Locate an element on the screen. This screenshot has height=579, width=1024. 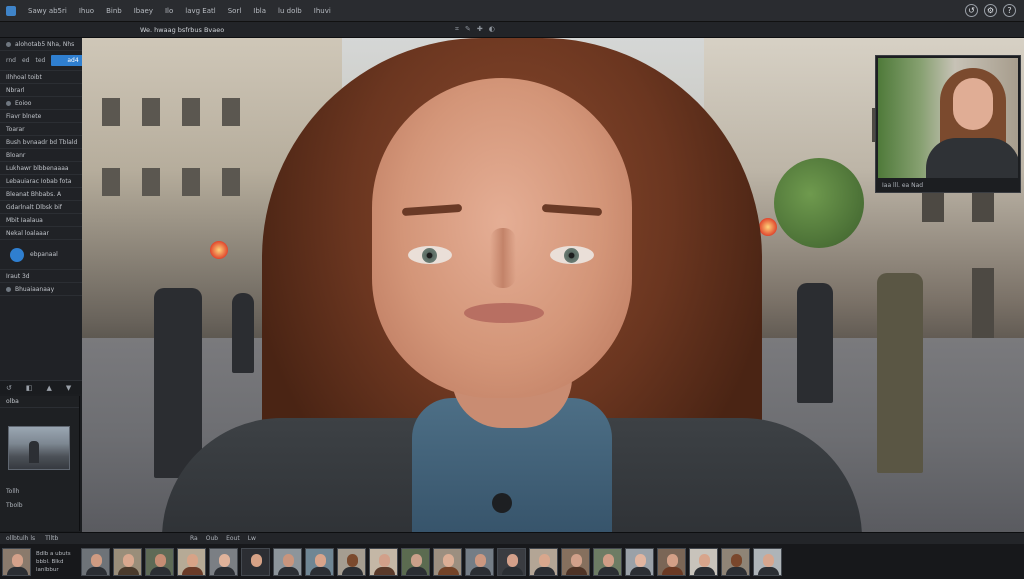
left-eye is located at coordinates (430, 255).